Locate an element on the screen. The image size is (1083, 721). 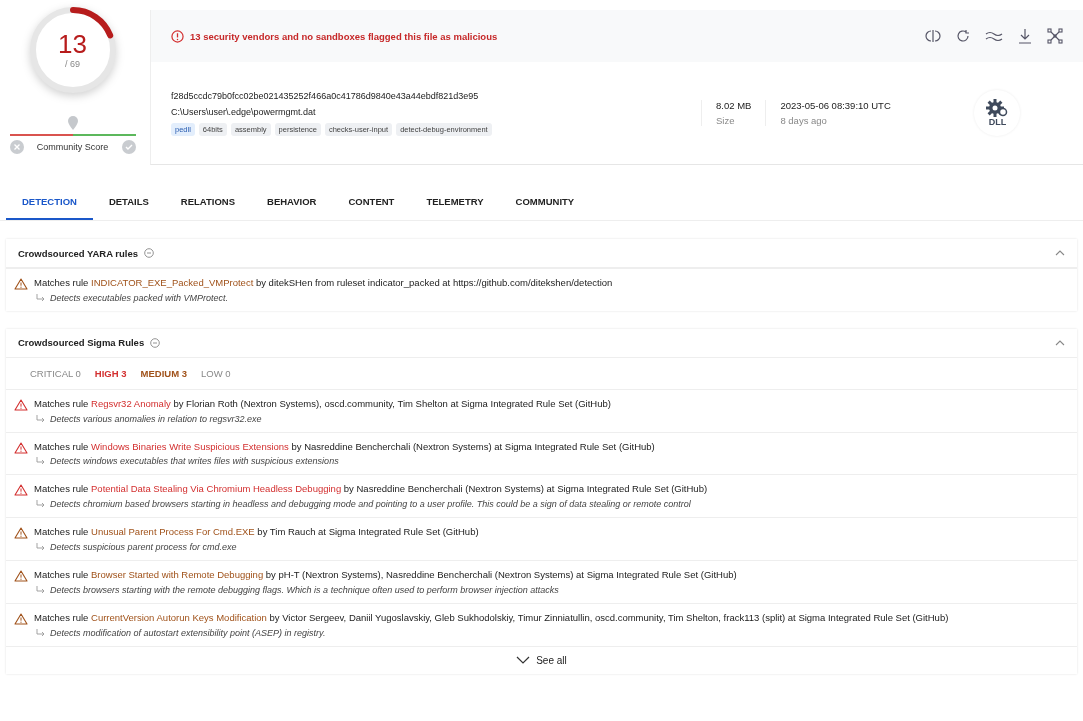
rule-link: Browser Started with Remote Debugging is located at coordinates (177, 575).